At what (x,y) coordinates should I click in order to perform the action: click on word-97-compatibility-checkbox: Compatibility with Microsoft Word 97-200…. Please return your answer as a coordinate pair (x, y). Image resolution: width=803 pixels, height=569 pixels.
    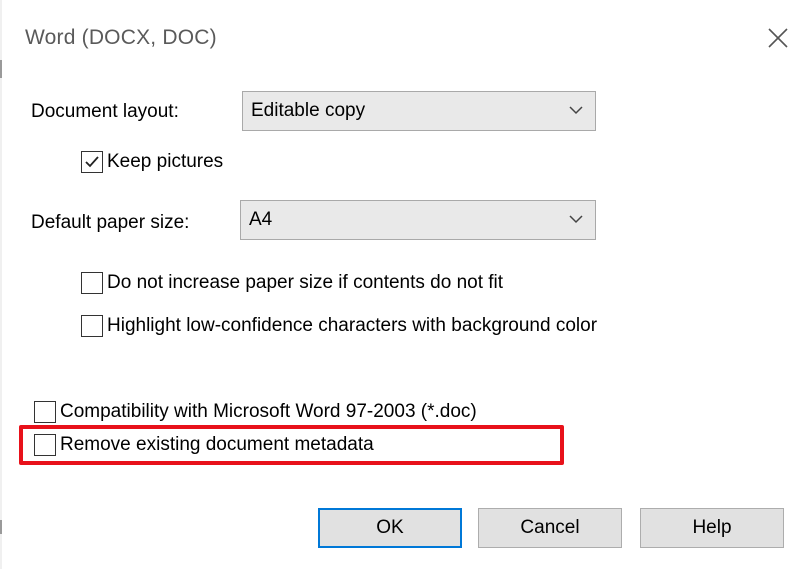
    Looking at the image, I should click on (255, 412).